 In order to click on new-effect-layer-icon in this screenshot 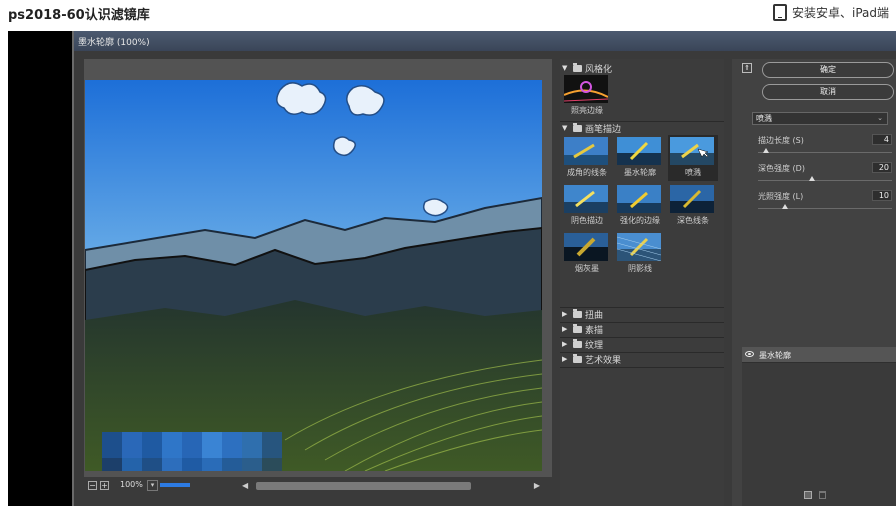, I will do `click(808, 495)`.